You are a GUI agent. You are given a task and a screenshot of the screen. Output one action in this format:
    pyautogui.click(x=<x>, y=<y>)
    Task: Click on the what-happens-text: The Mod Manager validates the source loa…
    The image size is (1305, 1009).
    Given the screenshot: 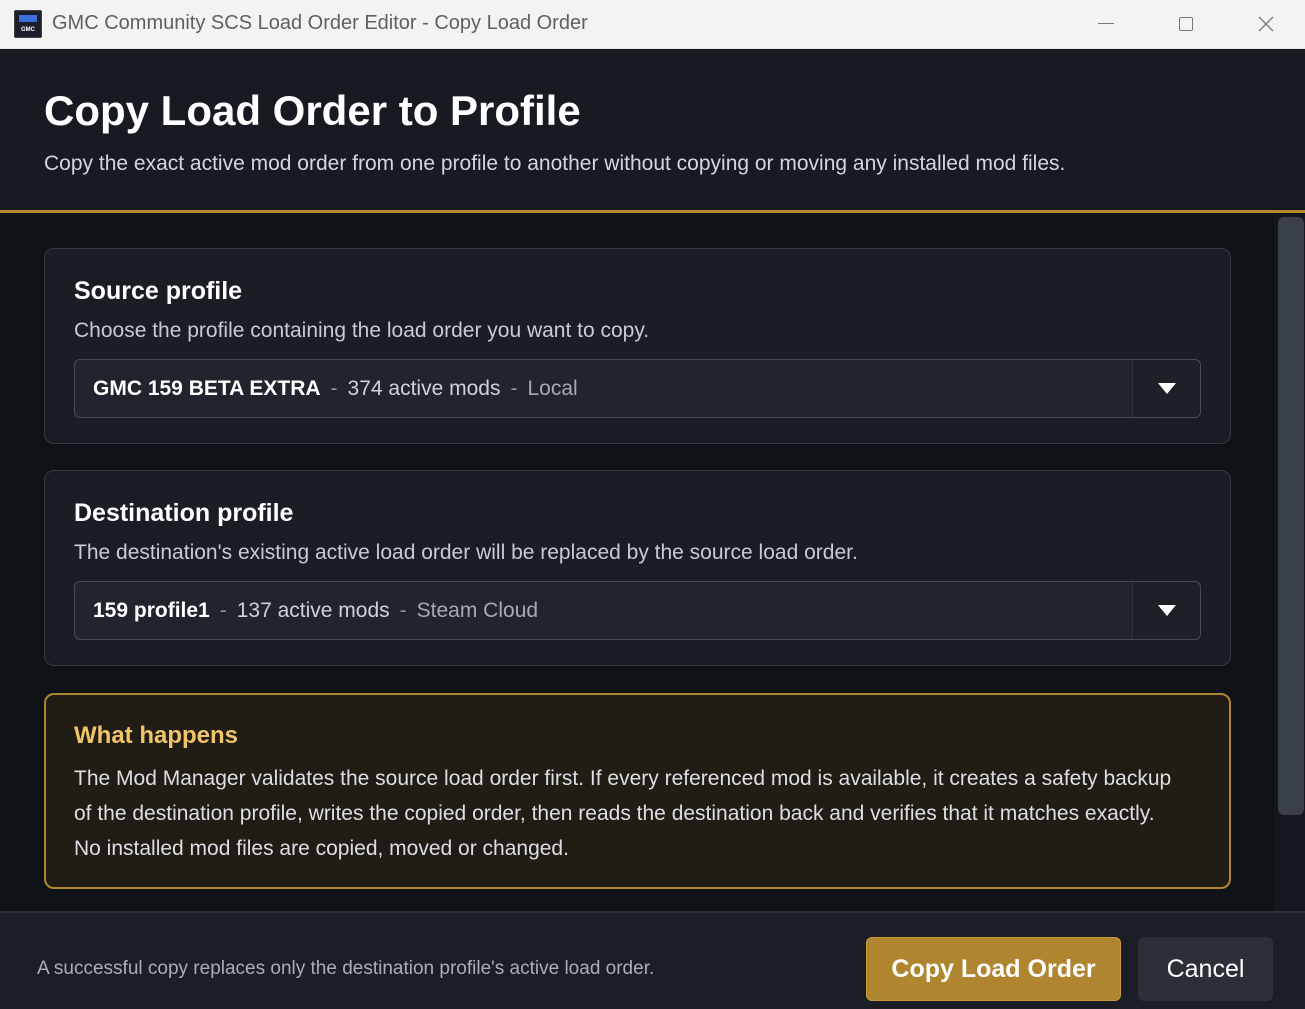 What is the action you would take?
    pyautogui.click(x=623, y=813)
    